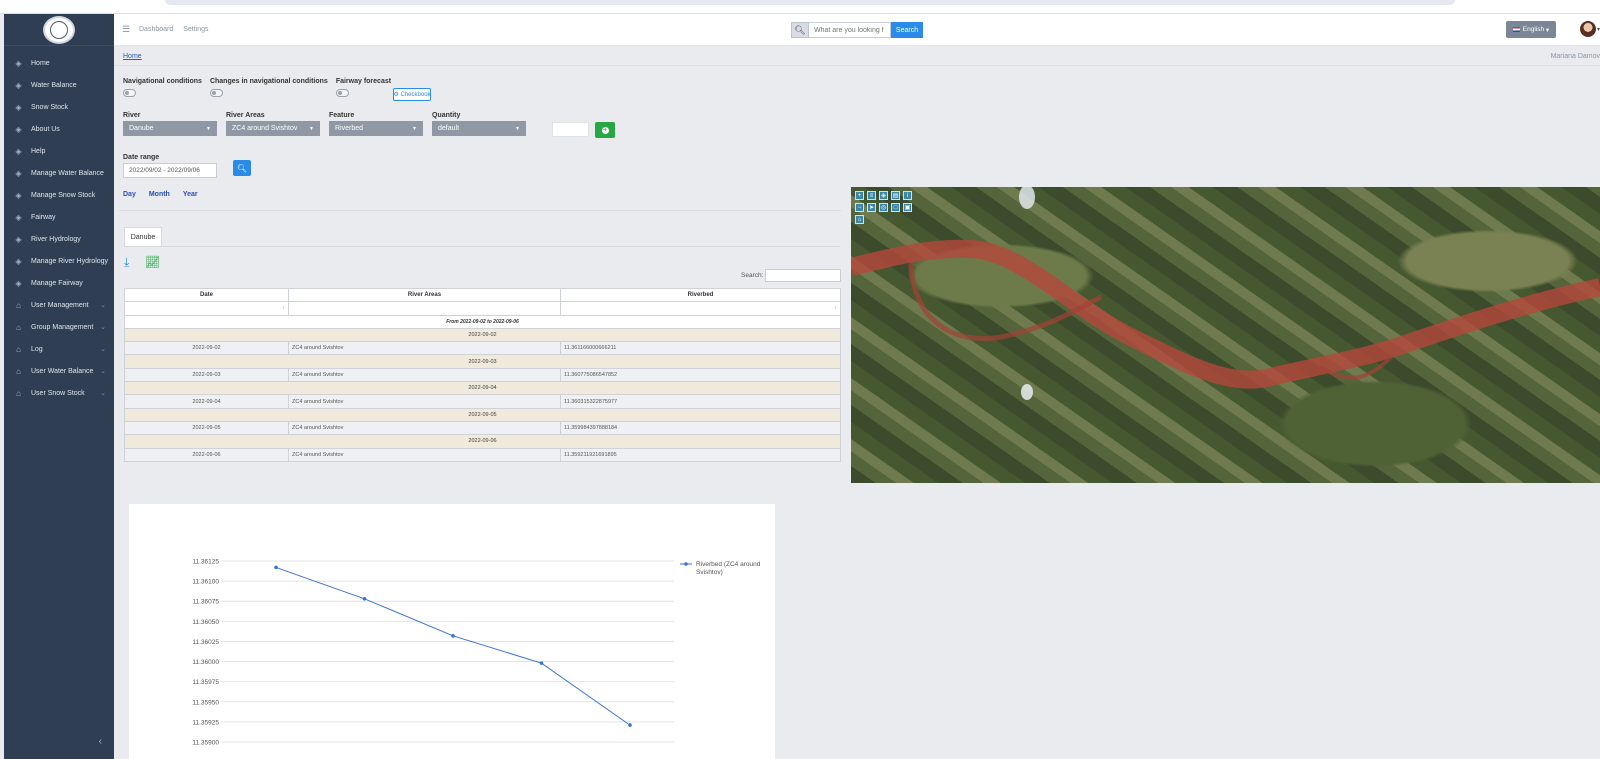 The image size is (1600, 759). What do you see at coordinates (59, 393) in the screenshot?
I see `sidebar-item-user-snow-stock: ⌂ User Snow Stock ⌄` at bounding box center [59, 393].